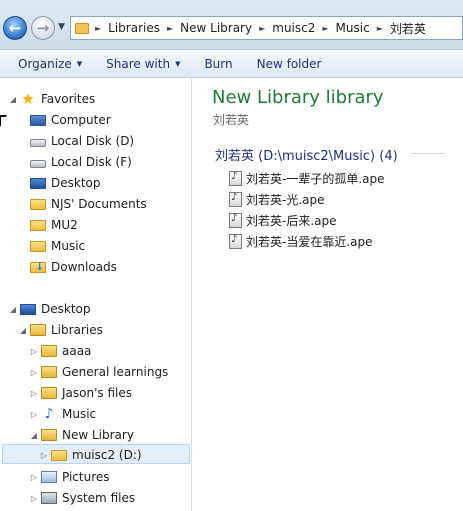 The height and width of the screenshot is (511, 463). What do you see at coordinates (49, 498) in the screenshot?
I see `system-files-icon` at bounding box center [49, 498].